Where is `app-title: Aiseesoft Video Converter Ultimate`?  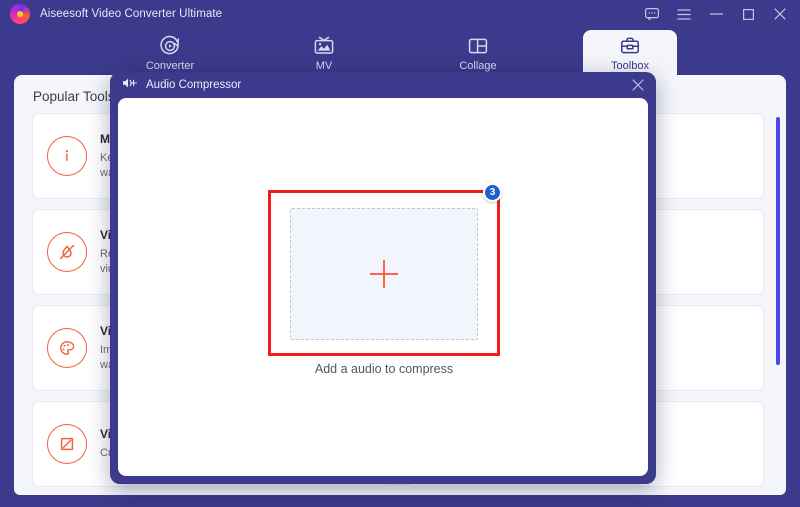
app-title: Aiseesoft Video Converter Ultimate is located at coordinates (131, 14).